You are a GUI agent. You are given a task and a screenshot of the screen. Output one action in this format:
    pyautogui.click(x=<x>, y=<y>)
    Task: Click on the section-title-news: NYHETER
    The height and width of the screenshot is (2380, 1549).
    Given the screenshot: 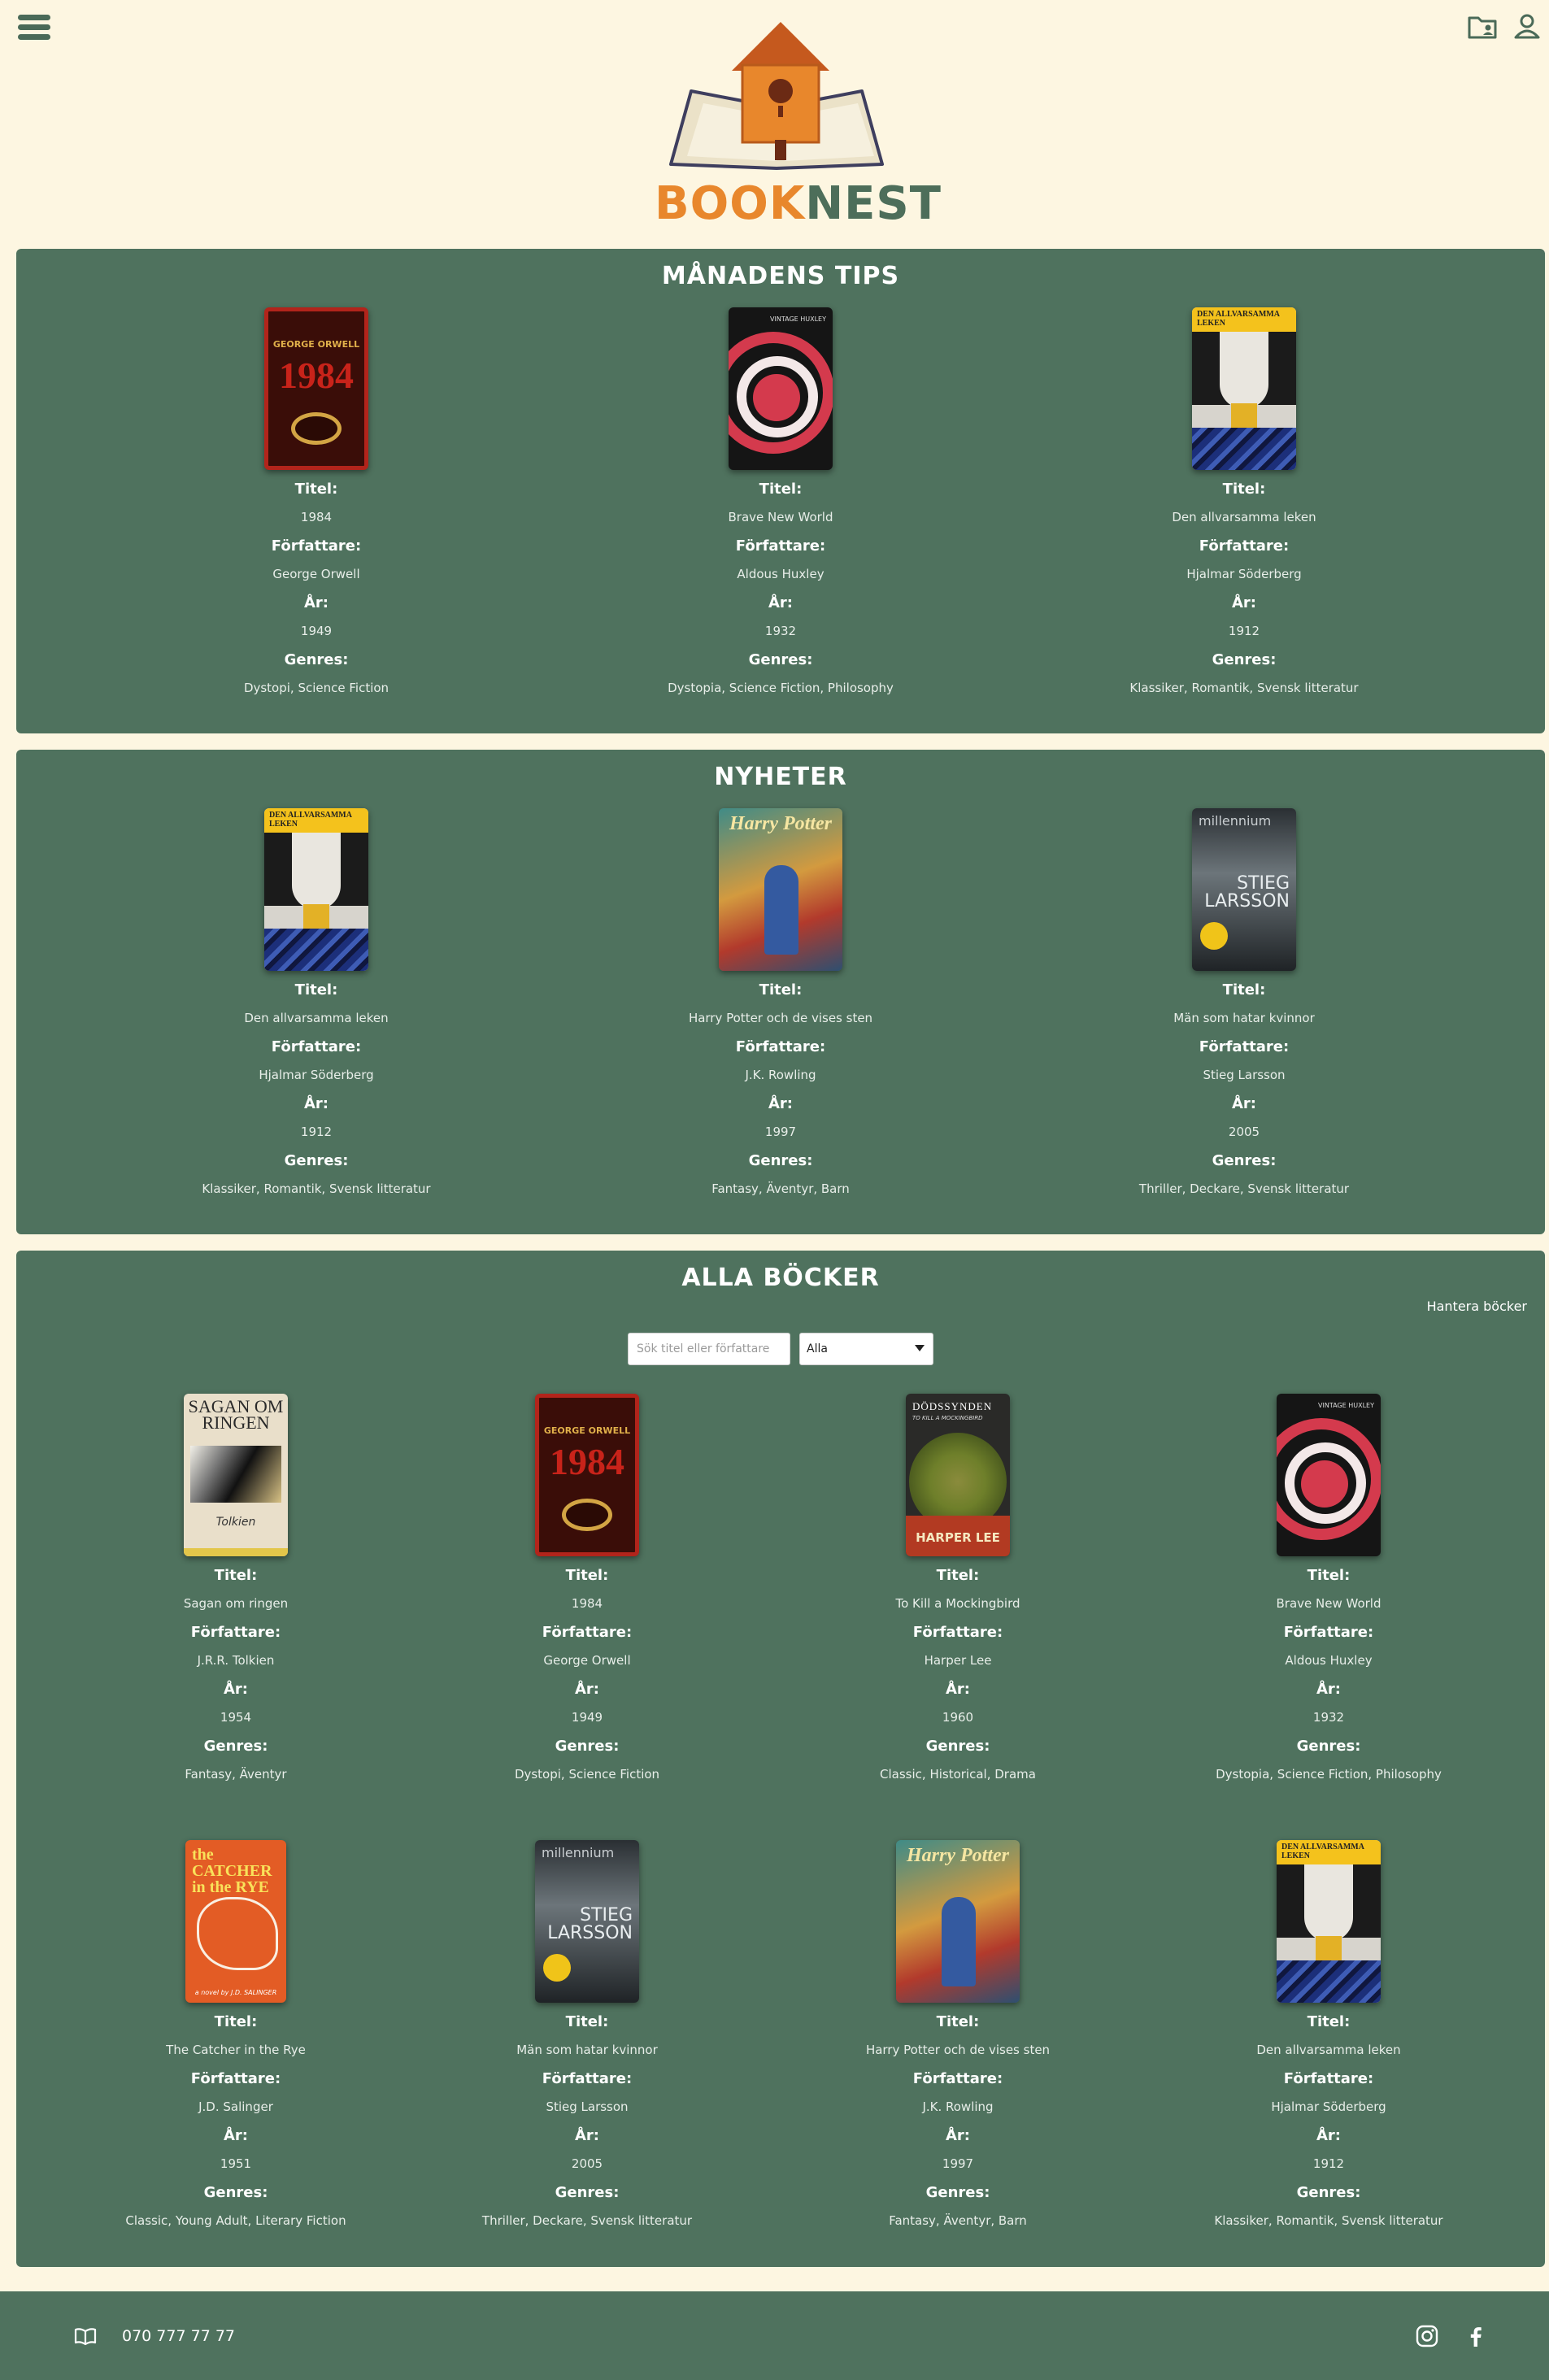 What is the action you would take?
    pyautogui.click(x=780, y=777)
    